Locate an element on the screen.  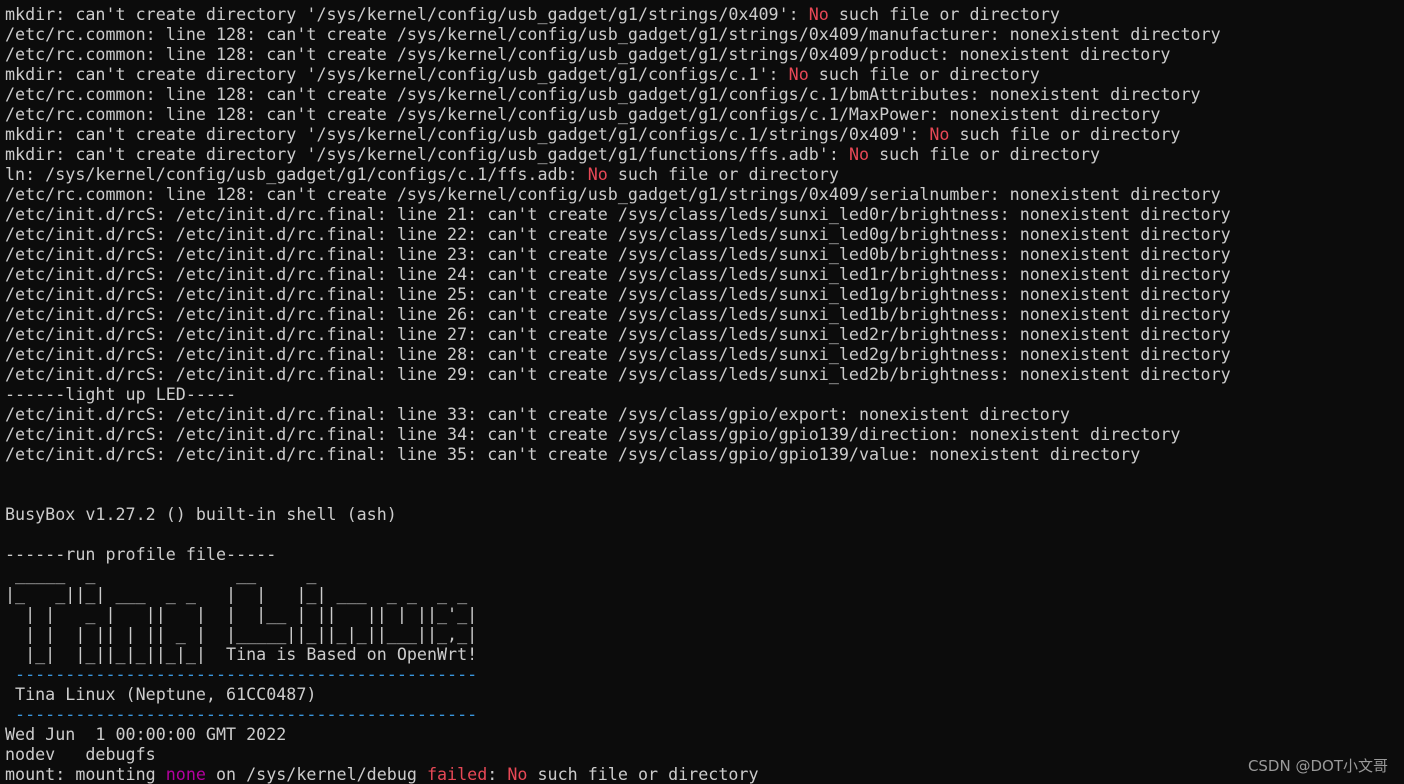
terminal-text-segment: ------run profile file----- is located at coordinates (141, 554).